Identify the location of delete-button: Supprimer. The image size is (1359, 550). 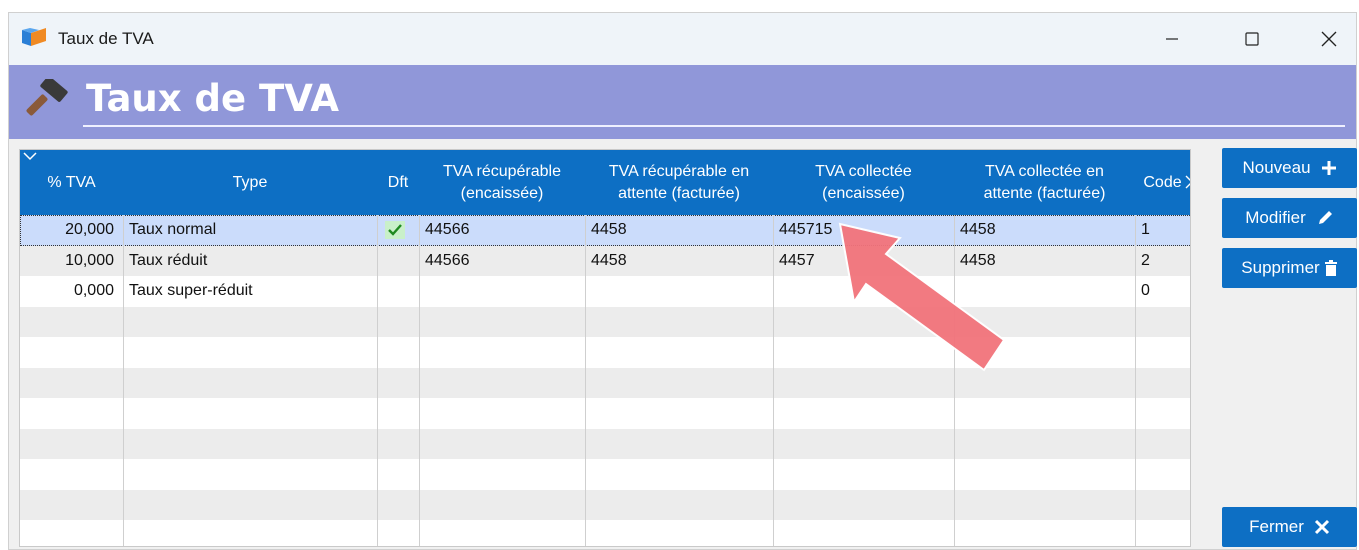
(1289, 268).